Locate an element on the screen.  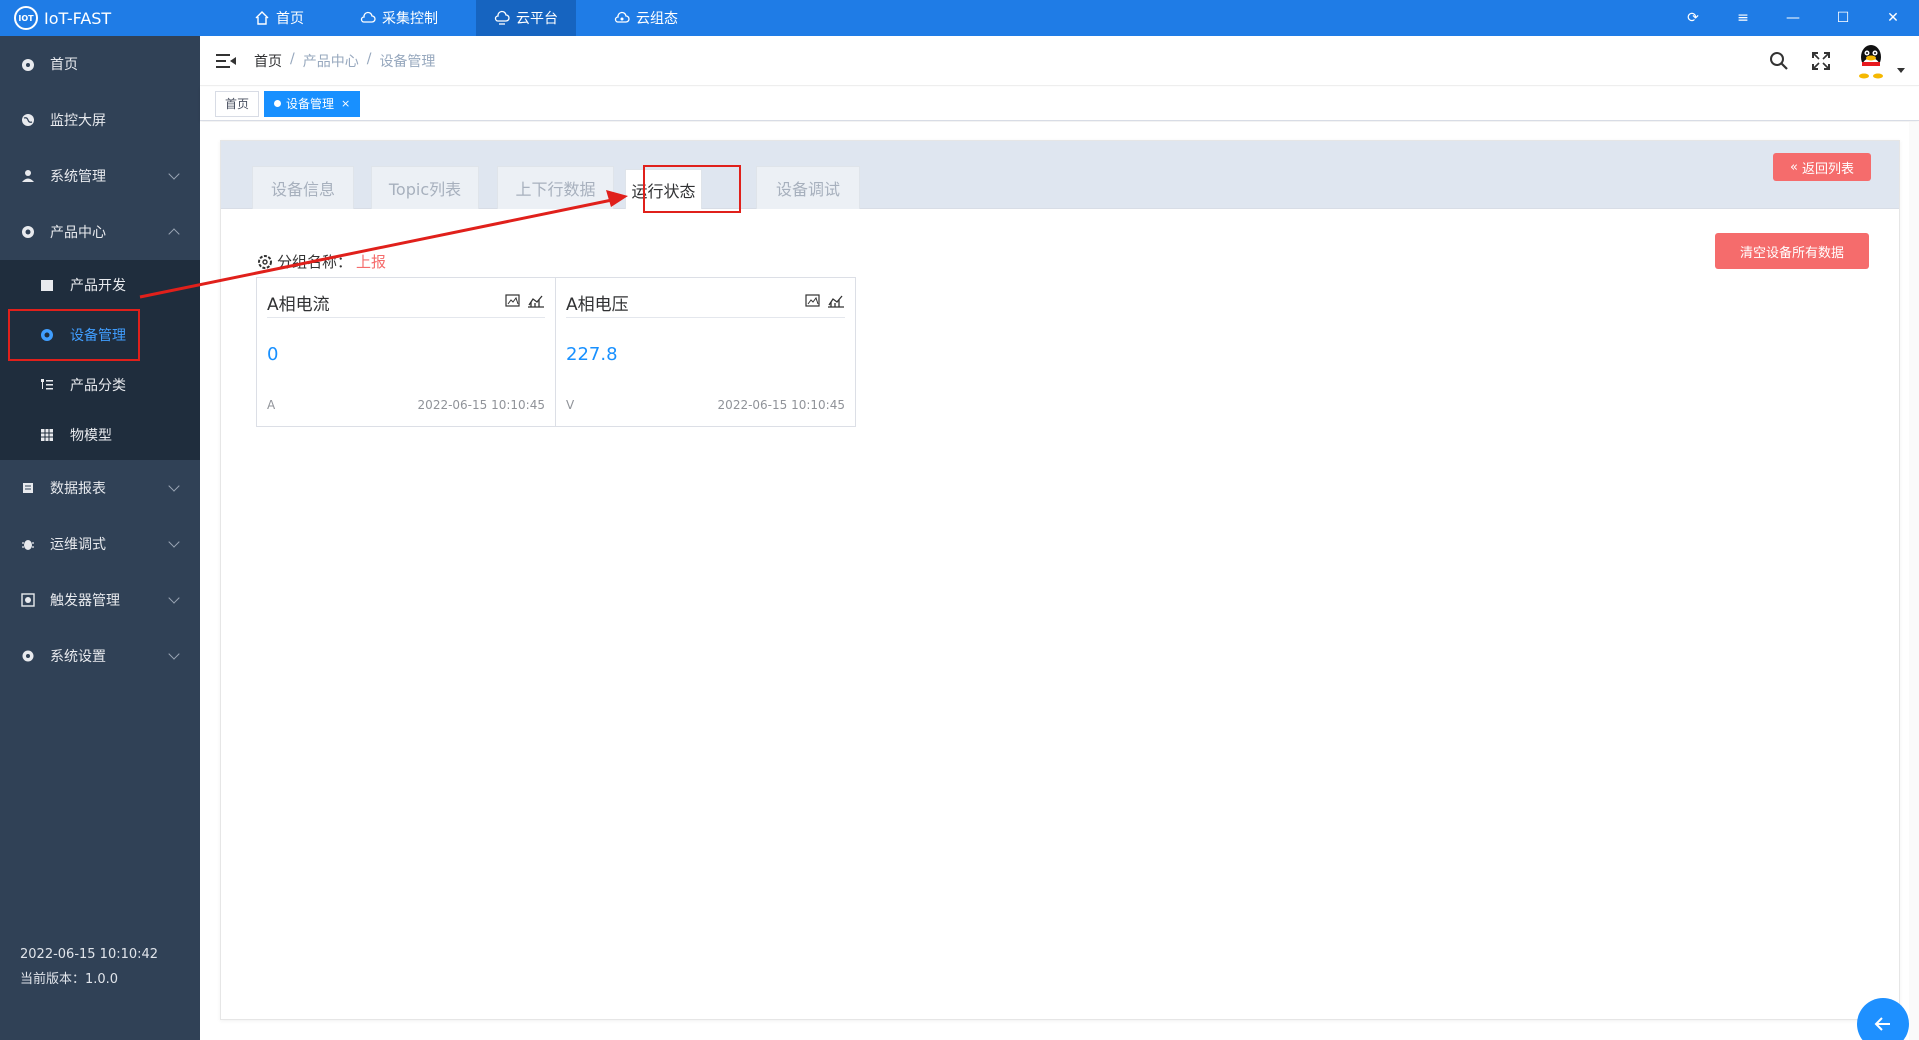
sidebar-item-label: 触发器管理 is located at coordinates (85, 601).